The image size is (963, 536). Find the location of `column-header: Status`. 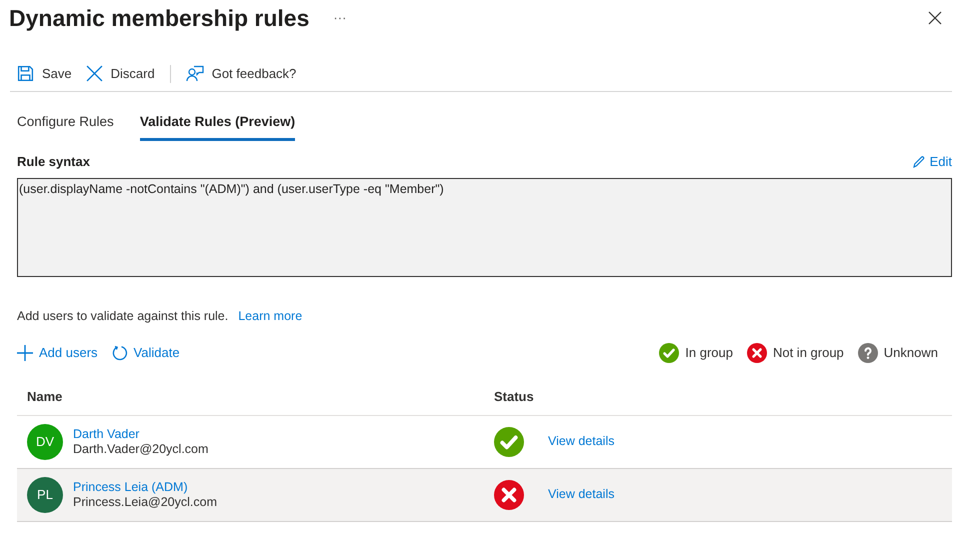

column-header: Status is located at coordinates (514, 397).